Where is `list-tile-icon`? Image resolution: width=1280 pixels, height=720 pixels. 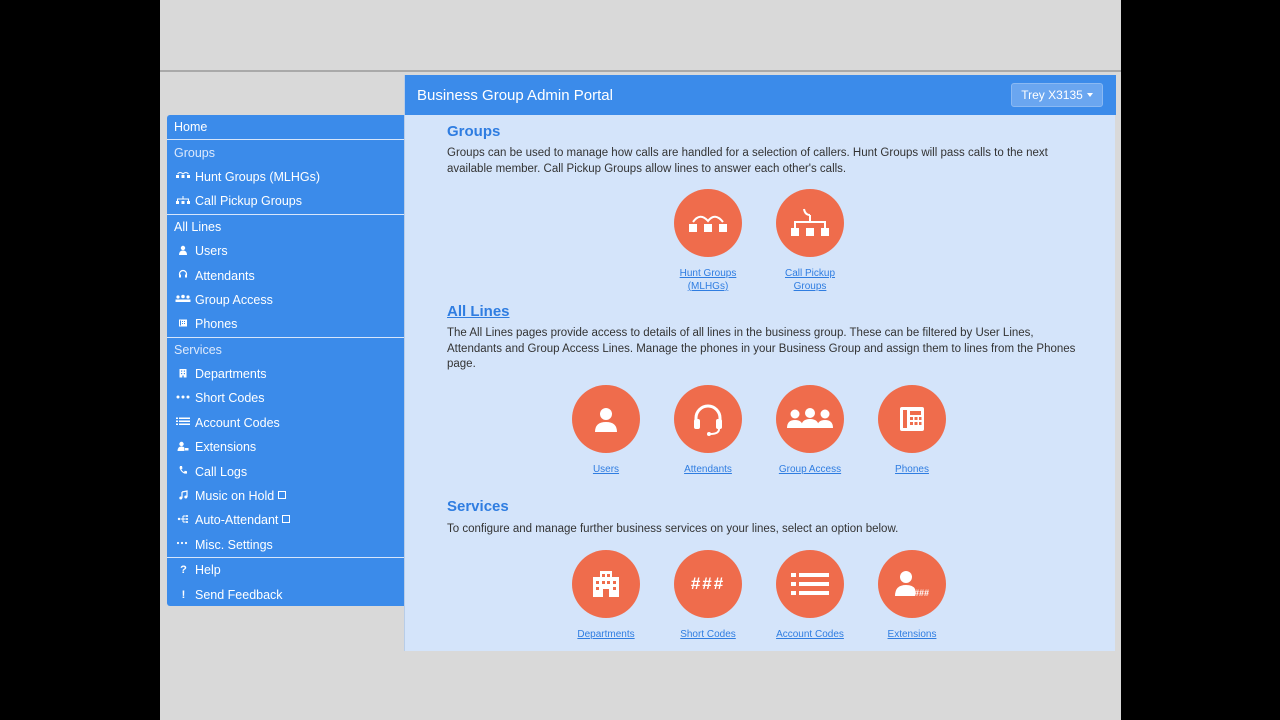 list-tile-icon is located at coordinates (810, 584).